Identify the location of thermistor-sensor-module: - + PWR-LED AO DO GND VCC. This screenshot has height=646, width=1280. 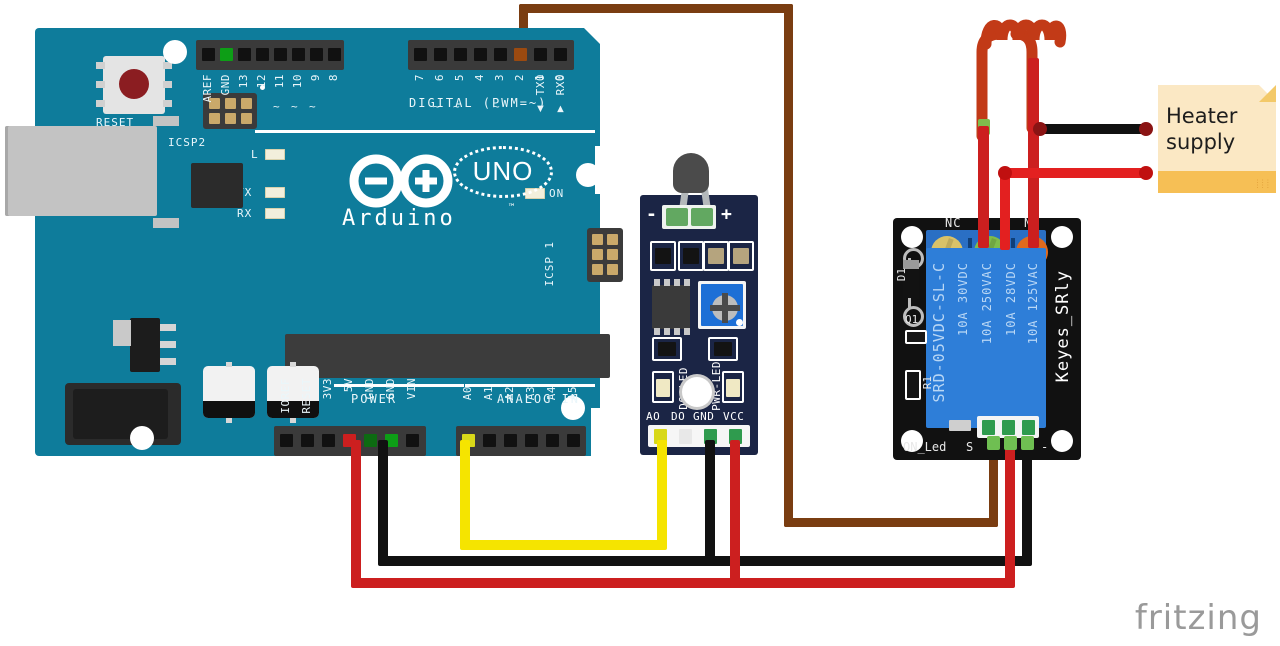
(699, 304).